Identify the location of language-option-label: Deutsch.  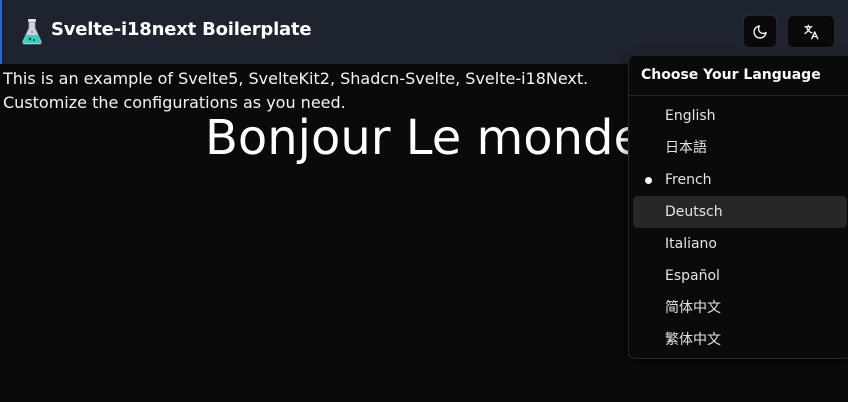
(694, 212).